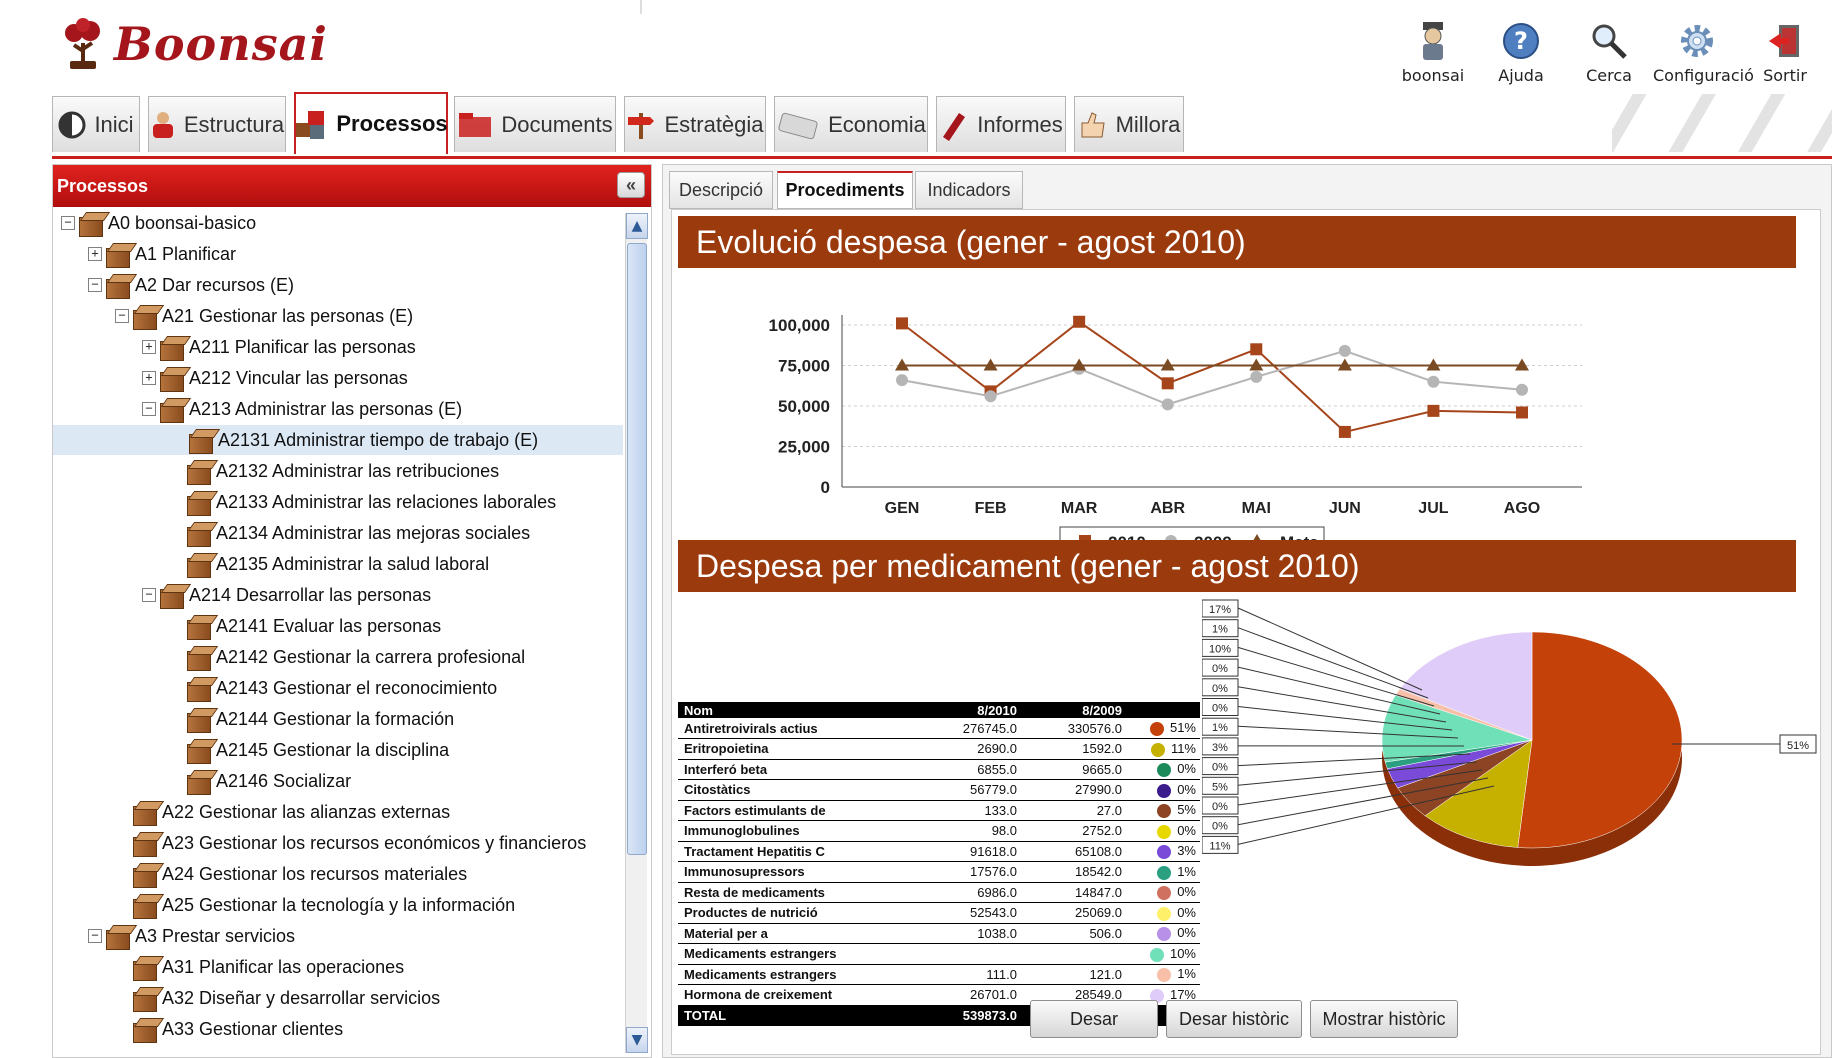 This screenshot has width=1837, height=1058. Describe the element at coordinates (342, 688) in the screenshot. I see `tree-node: A2143 Gestionar el reconocimiento` at that location.